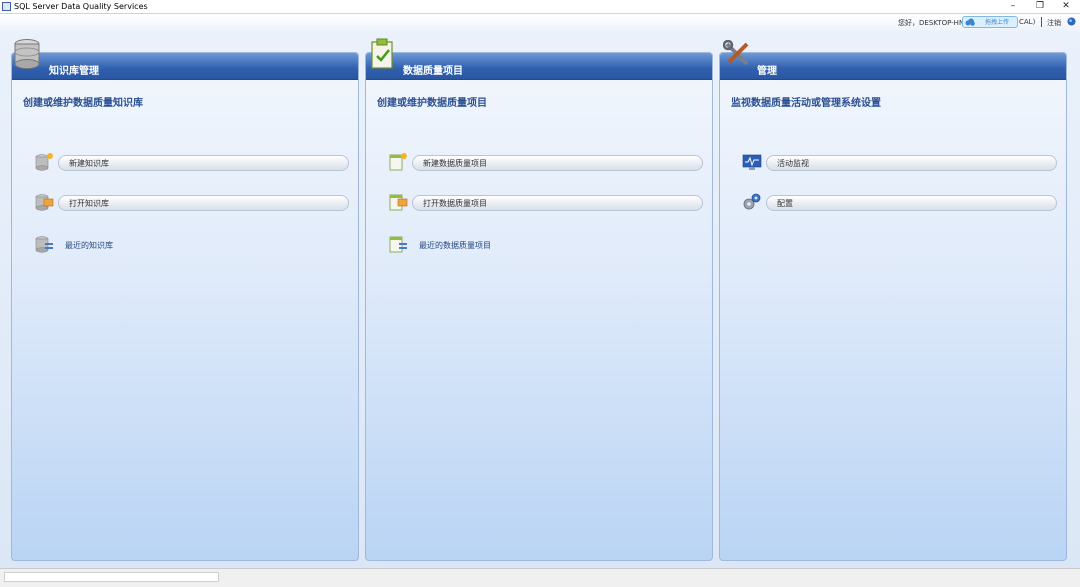  What do you see at coordinates (382, 53) in the screenshot?
I see `clipboard-check-icon` at bounding box center [382, 53].